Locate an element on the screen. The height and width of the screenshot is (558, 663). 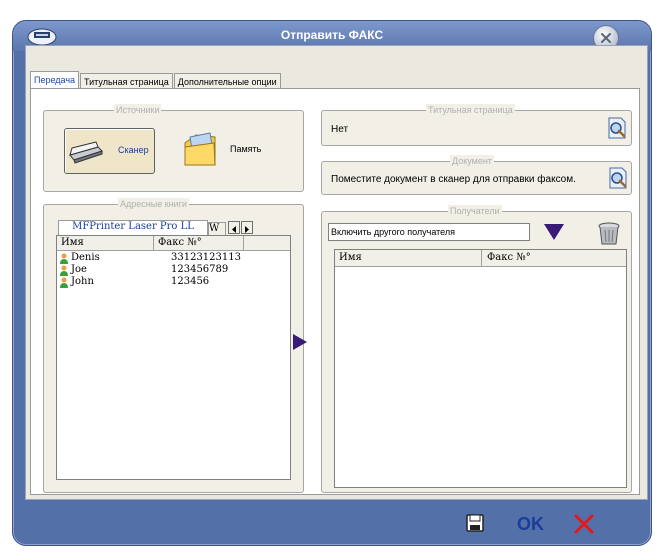
memory-label: Память is located at coordinates (245, 149).